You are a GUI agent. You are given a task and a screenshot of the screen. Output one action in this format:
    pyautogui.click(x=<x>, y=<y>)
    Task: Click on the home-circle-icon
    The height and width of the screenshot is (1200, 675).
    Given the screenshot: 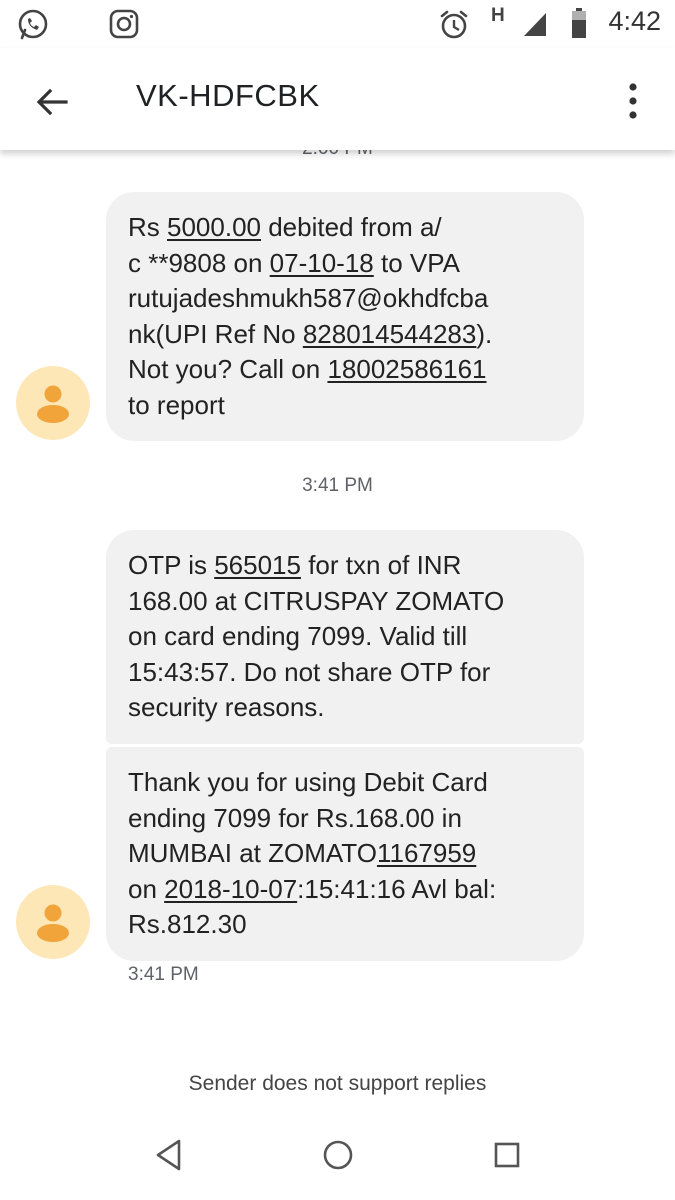 What is the action you would take?
    pyautogui.click(x=338, y=1157)
    